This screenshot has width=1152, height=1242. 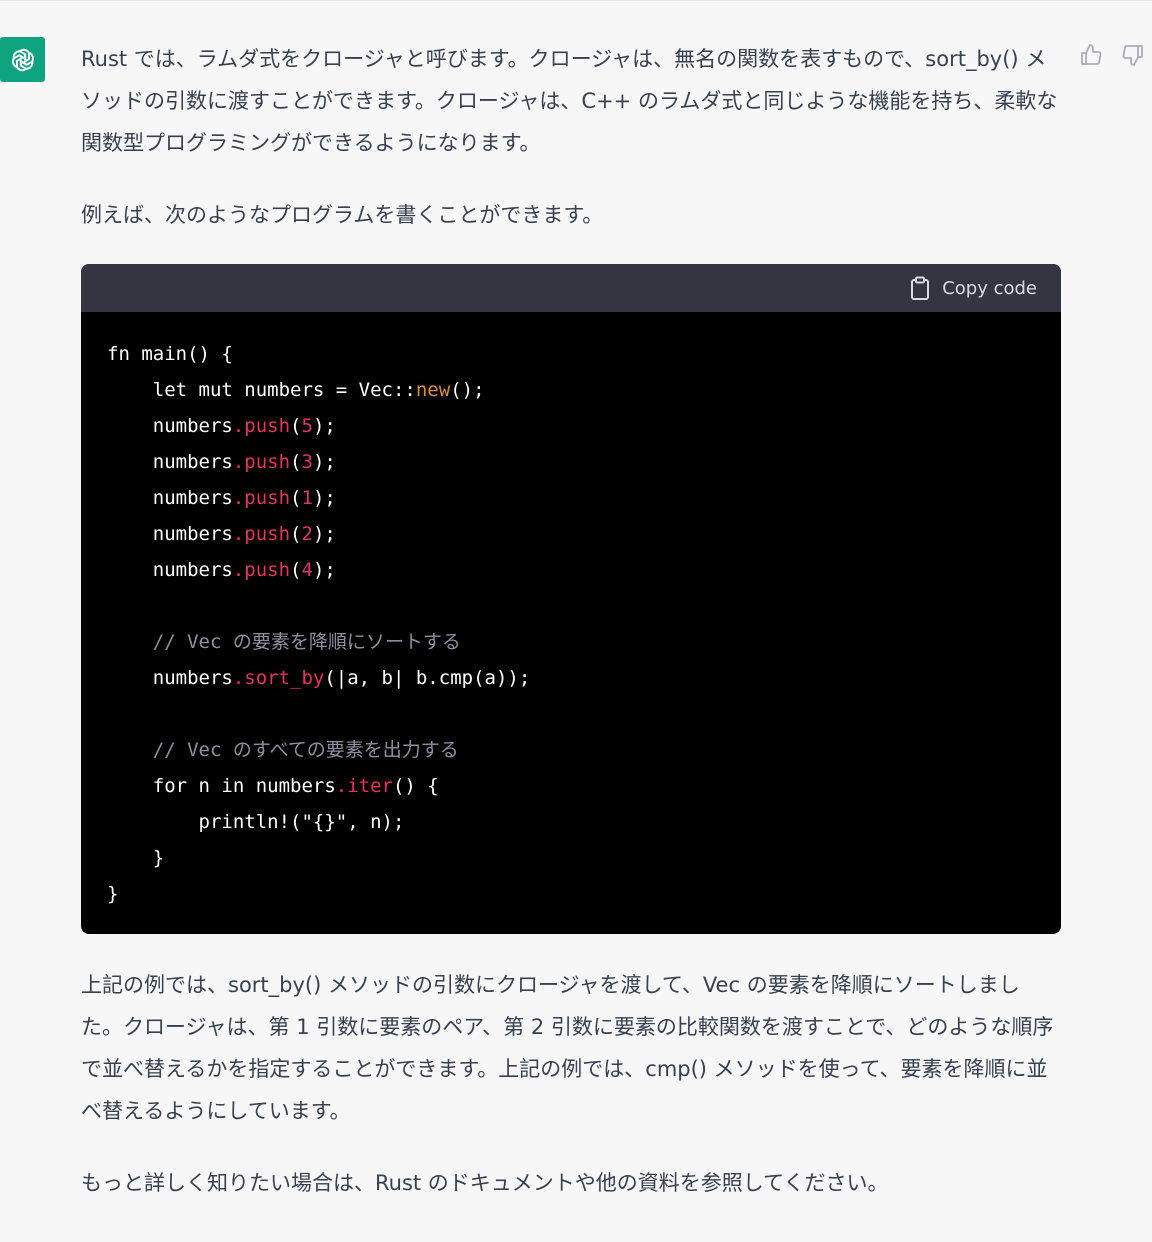 I want to click on code-token: 3, so click(x=307, y=462).